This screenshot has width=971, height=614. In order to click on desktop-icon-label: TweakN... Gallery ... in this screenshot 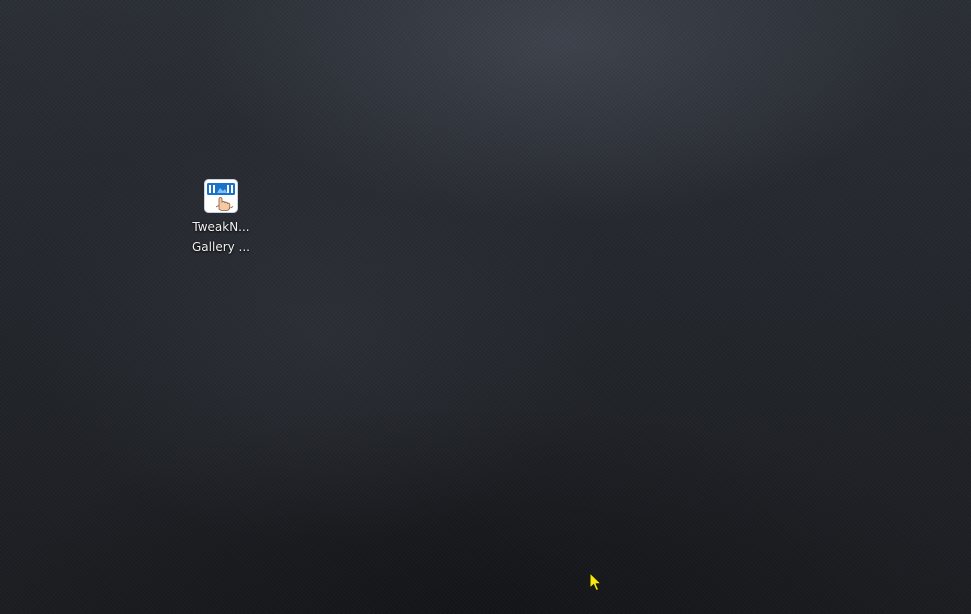, I will do `click(221, 237)`.